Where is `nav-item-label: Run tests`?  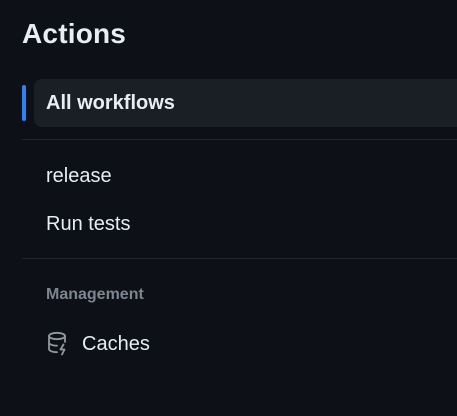 nav-item-label: Run tests is located at coordinates (88, 223).